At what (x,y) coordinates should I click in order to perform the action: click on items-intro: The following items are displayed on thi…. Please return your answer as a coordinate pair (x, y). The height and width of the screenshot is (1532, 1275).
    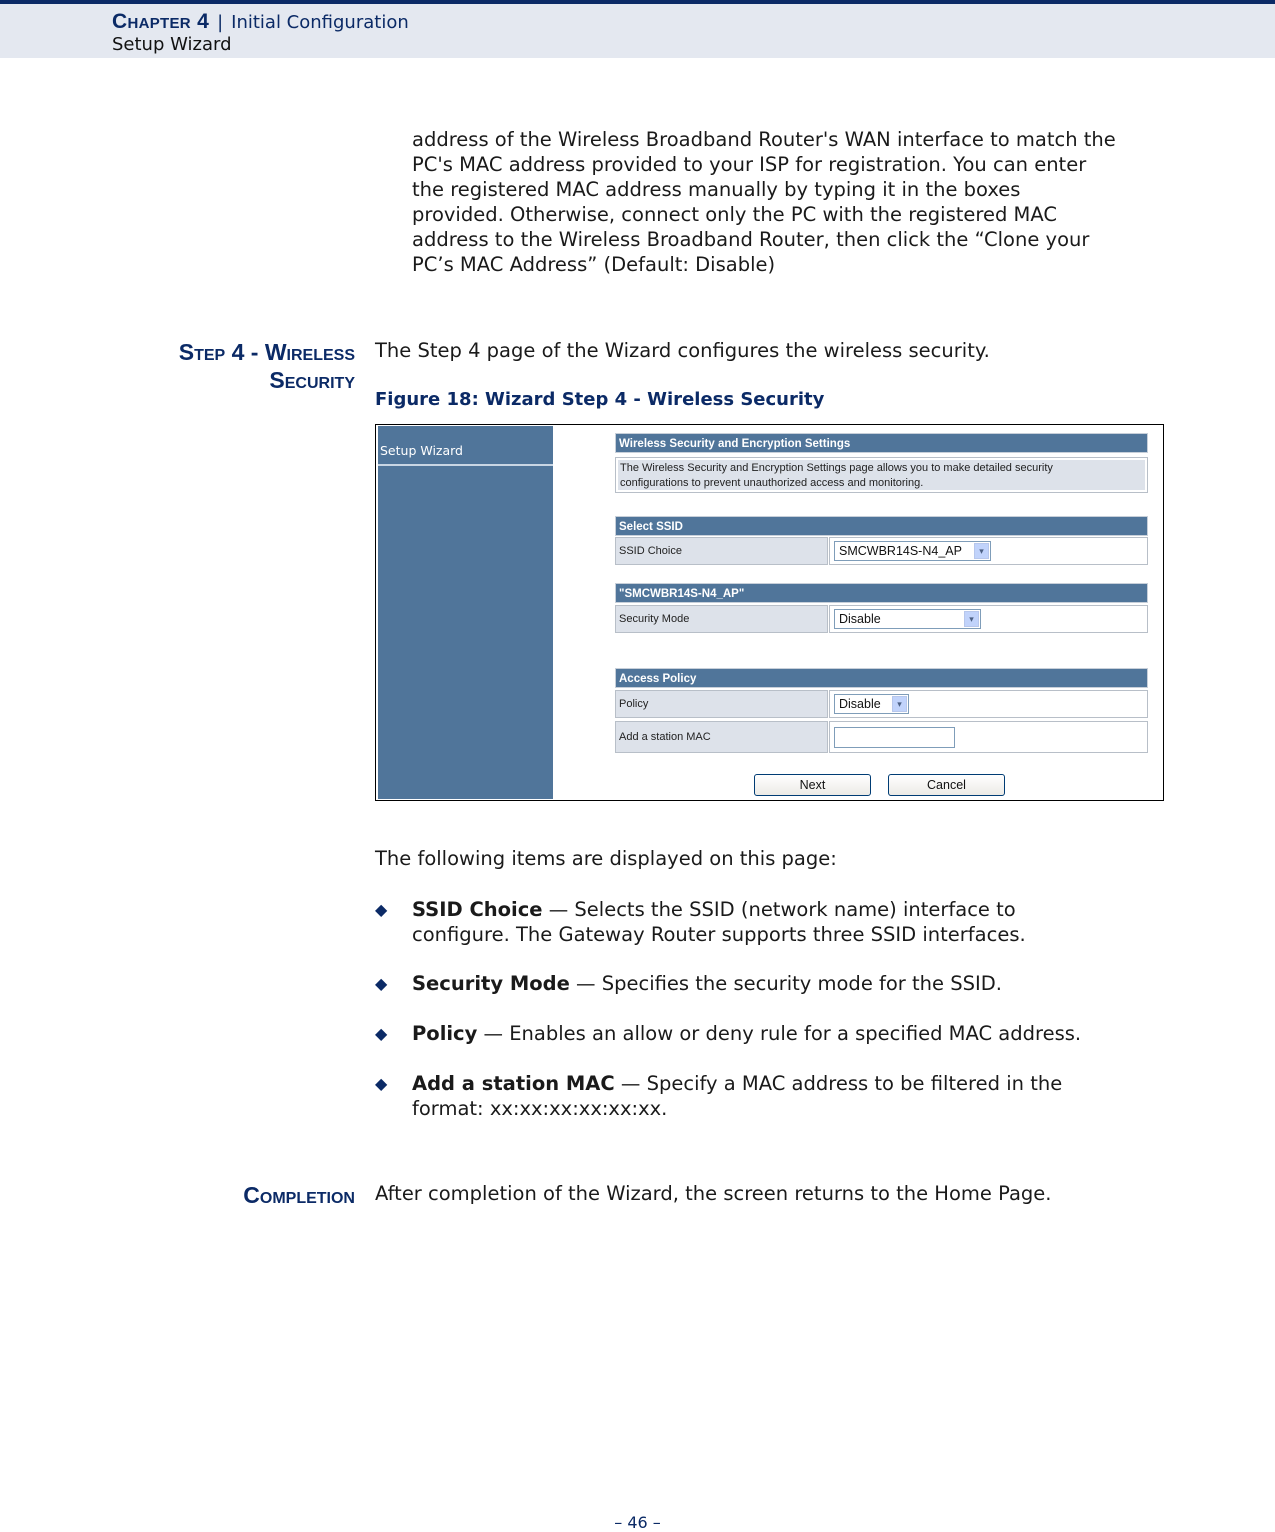
    Looking at the image, I should click on (606, 858).